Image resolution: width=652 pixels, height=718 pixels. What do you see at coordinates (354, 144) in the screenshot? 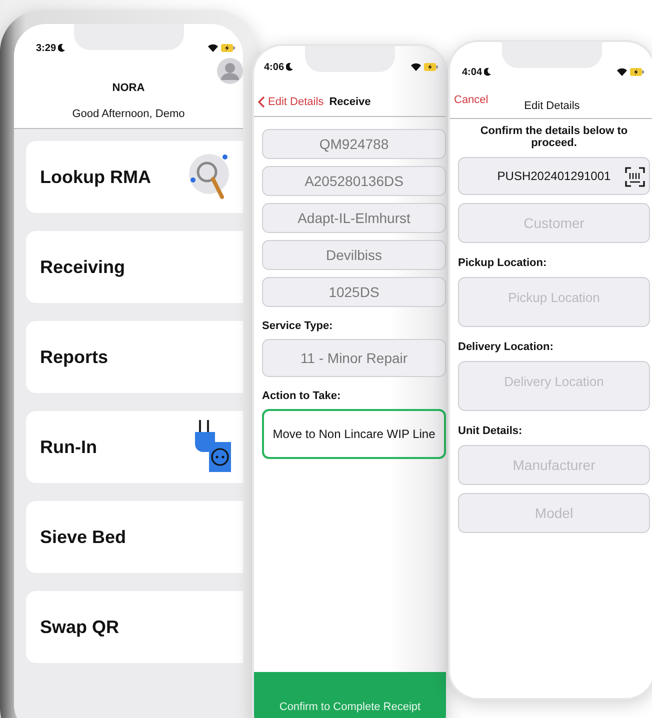
I see `value-field: QM924788` at bounding box center [354, 144].